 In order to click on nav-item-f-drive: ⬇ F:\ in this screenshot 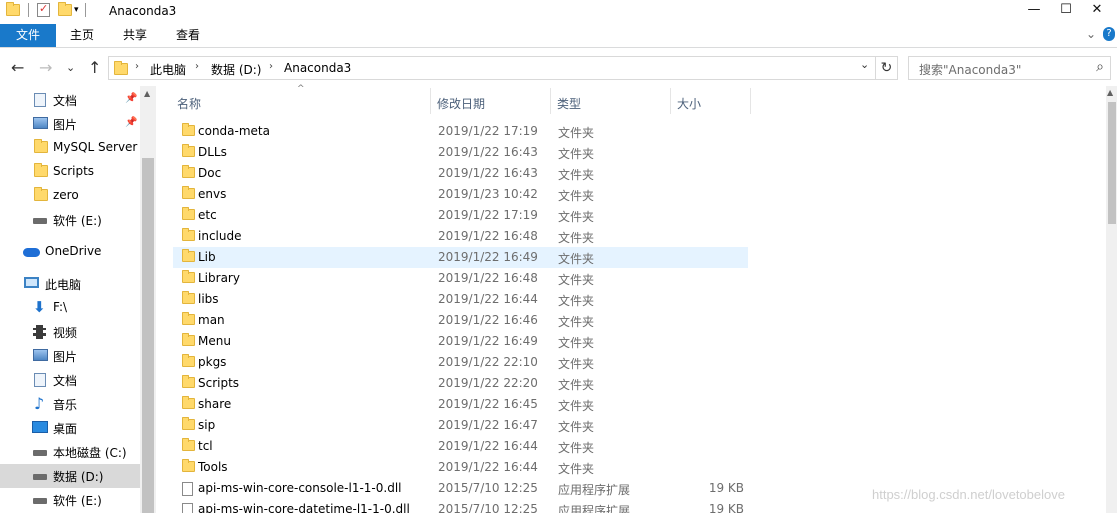, I will do `click(70, 308)`.